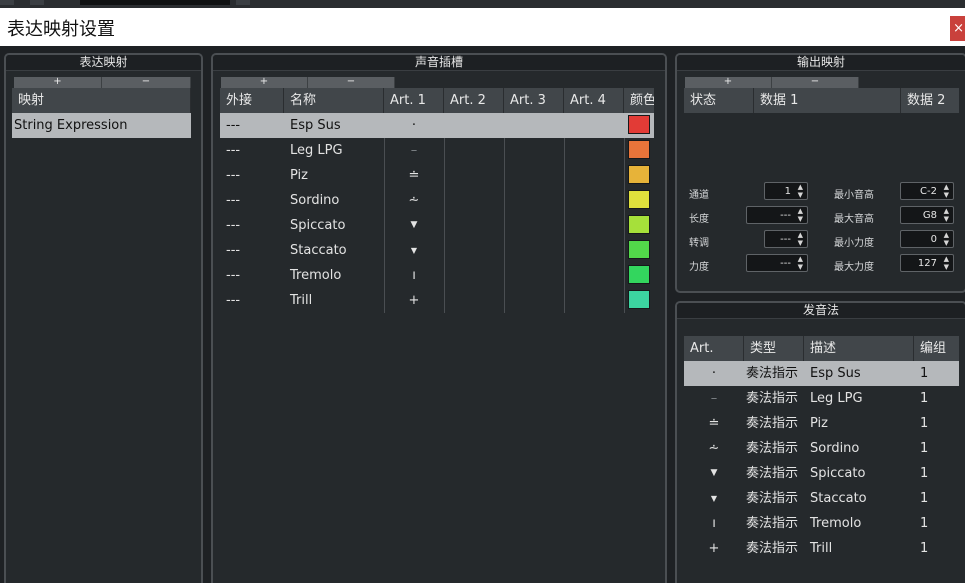 The image size is (965, 583). I want to click on close-button: ×, so click(957, 28).